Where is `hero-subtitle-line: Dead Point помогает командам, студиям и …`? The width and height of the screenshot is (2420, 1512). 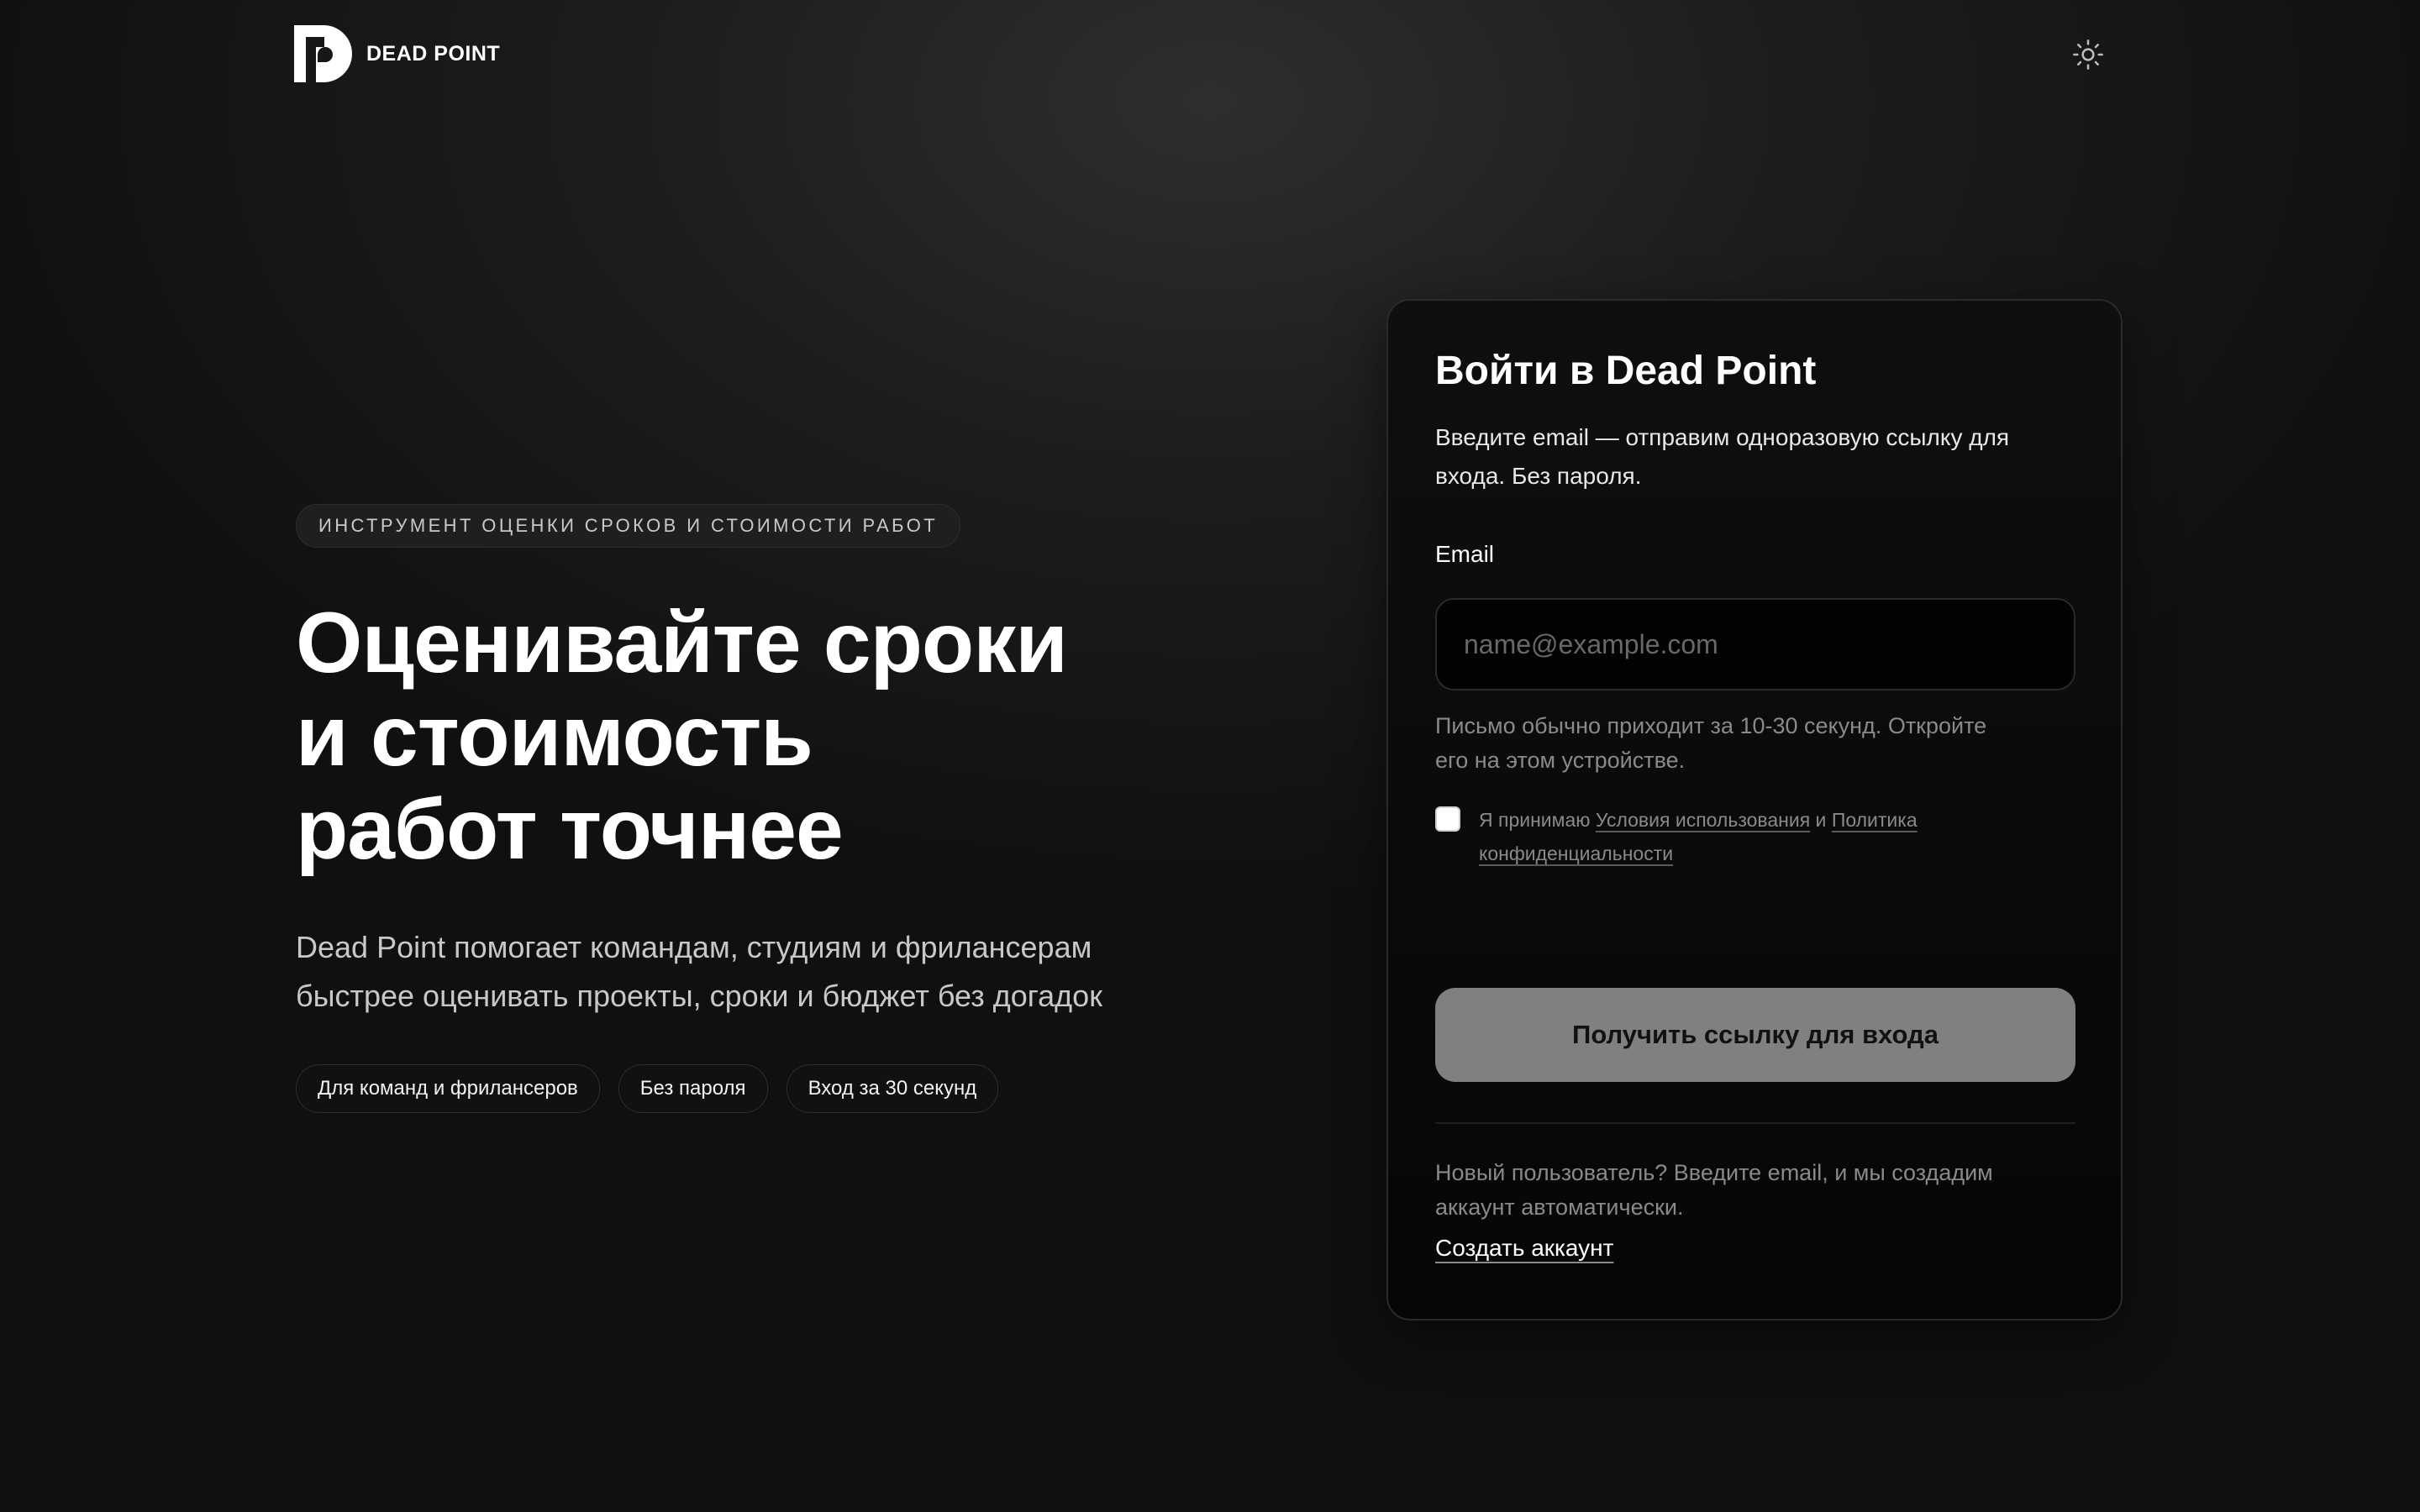 hero-subtitle-line: Dead Point помогает командам, студиям и … is located at coordinates (694, 947).